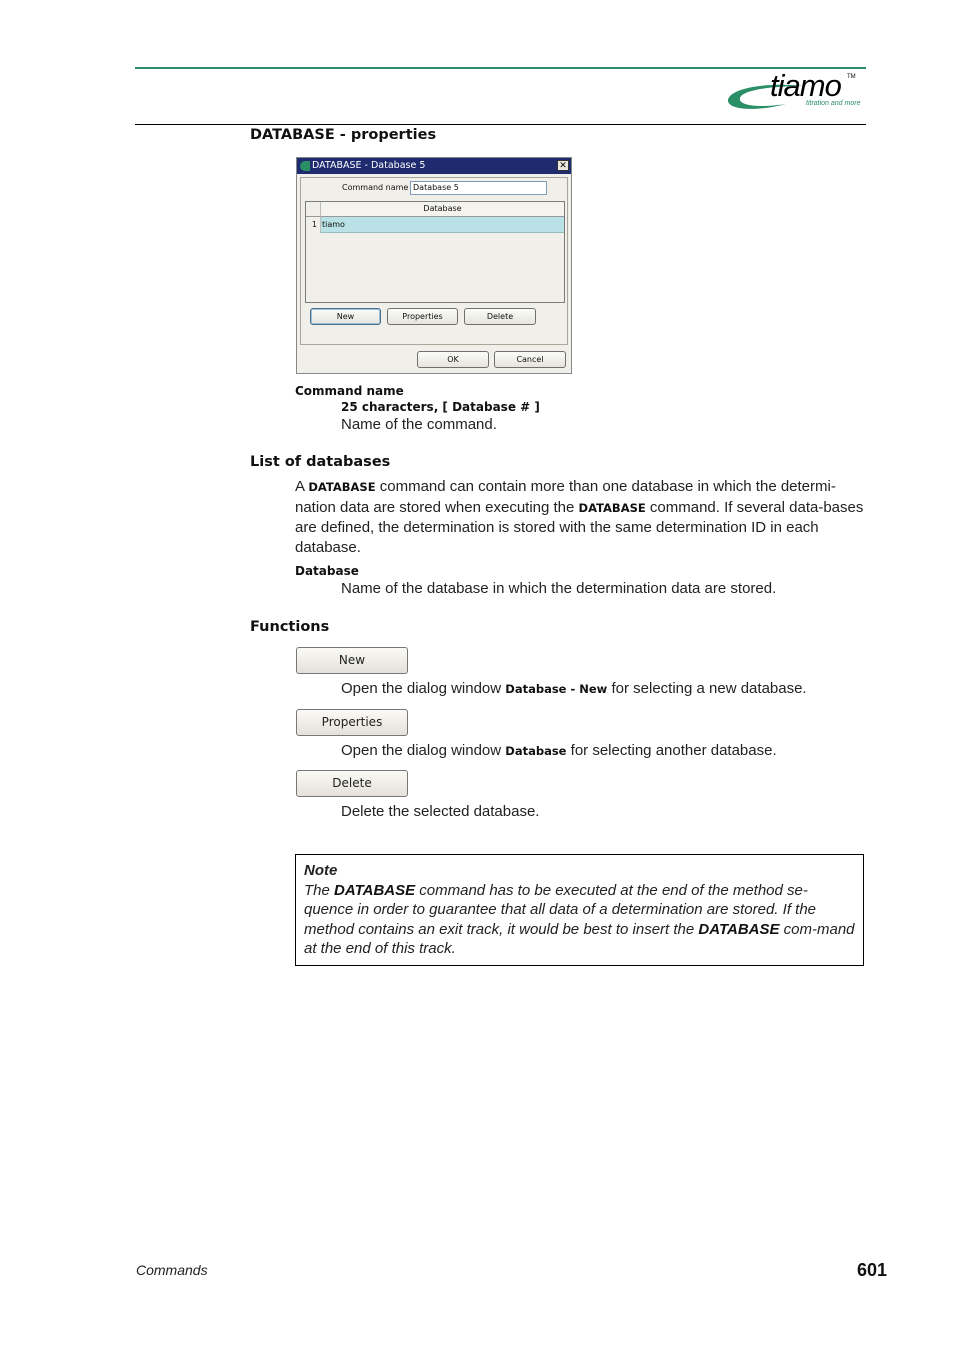 Image resolution: width=954 pixels, height=1351 pixels. Describe the element at coordinates (442, 209) in the screenshot. I see `grid-column-header: Database` at that location.